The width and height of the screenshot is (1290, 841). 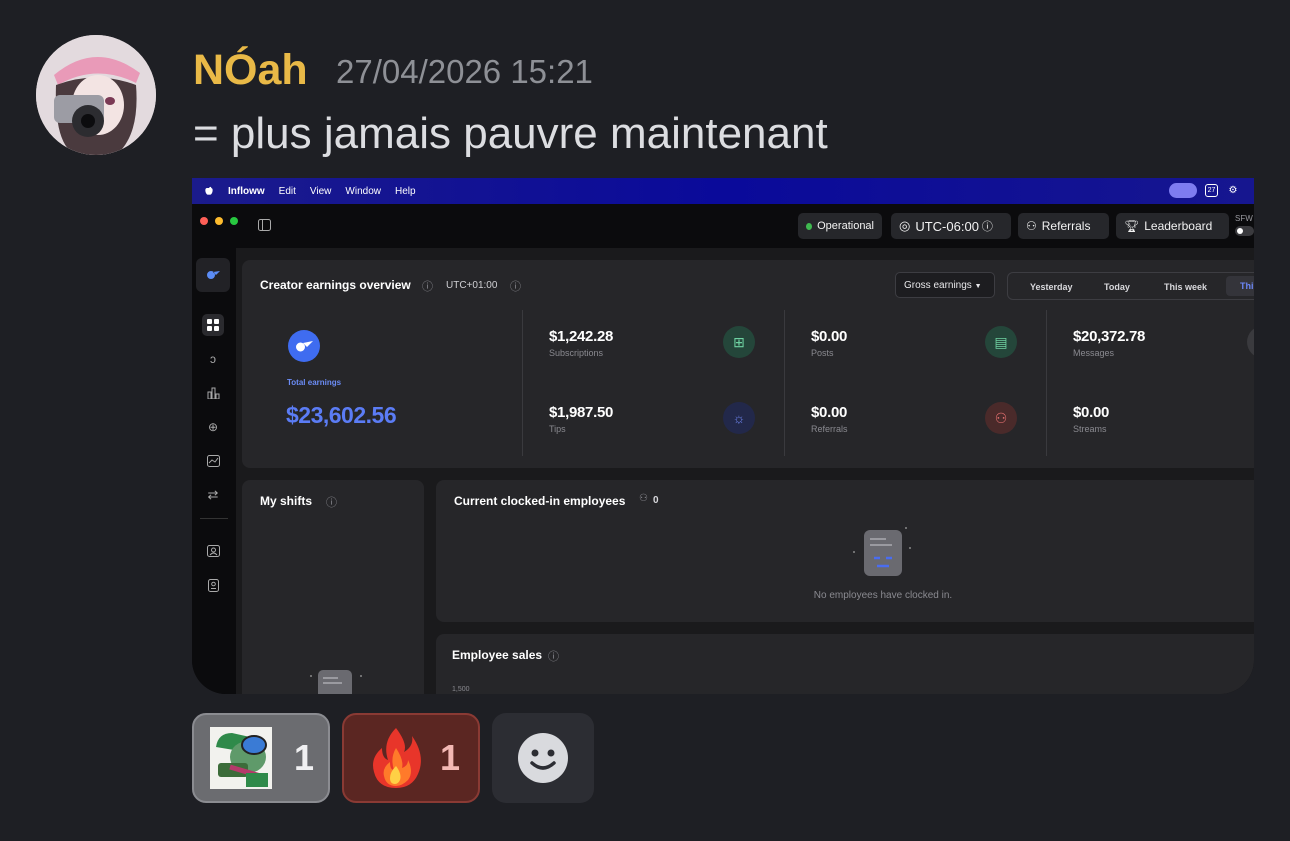 I want to click on employee-sales-card: Employee sales ⓘ 1,500, so click(x=845, y=664).